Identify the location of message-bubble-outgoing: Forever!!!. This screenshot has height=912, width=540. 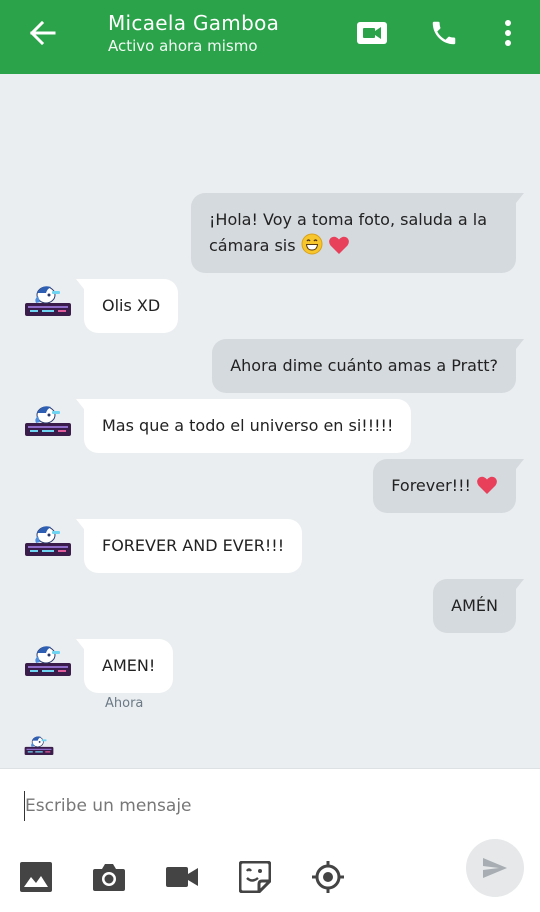
(448, 486).